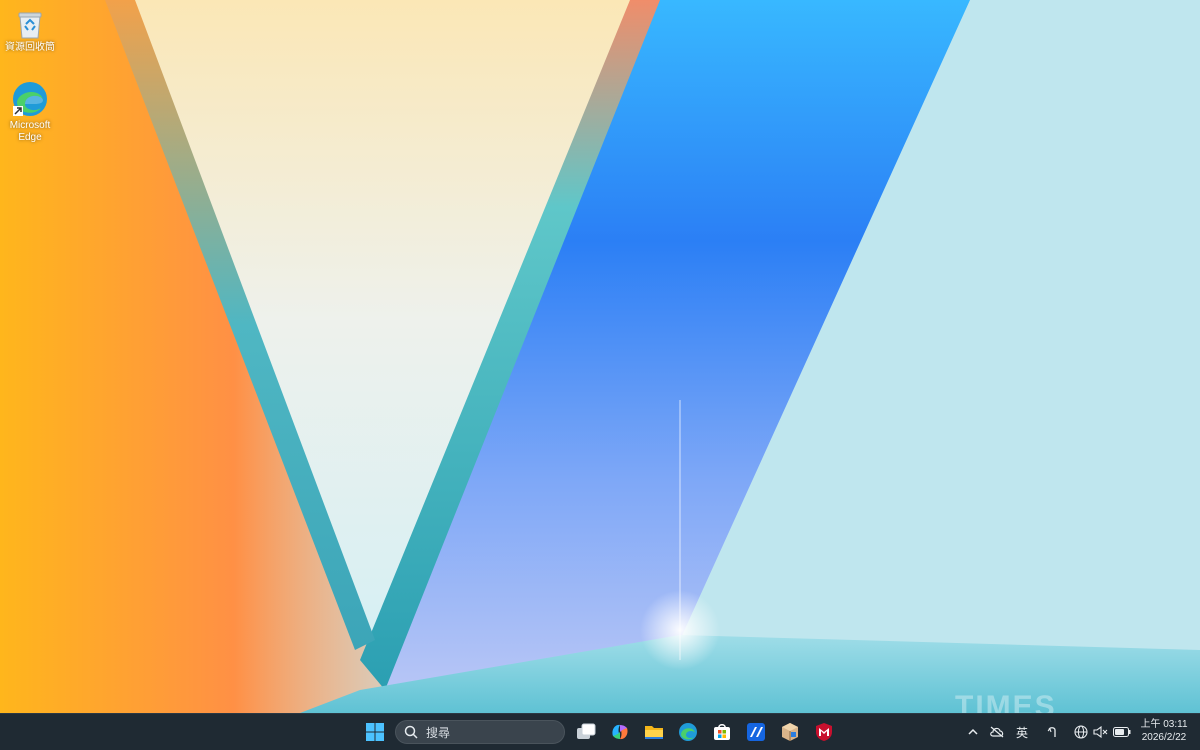 The width and height of the screenshot is (1200, 750). What do you see at coordinates (30, 47) in the screenshot?
I see `desktop-icon-label: 資源回收筒` at bounding box center [30, 47].